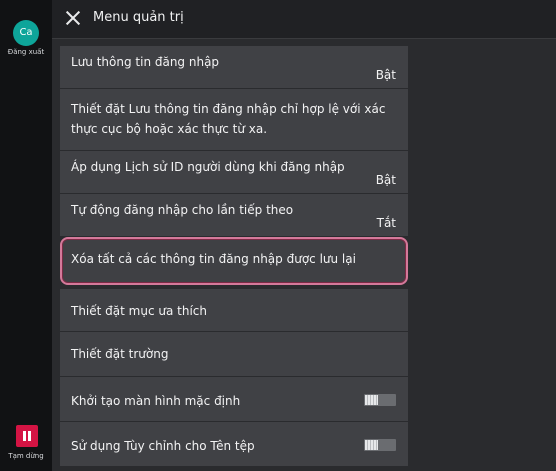 Image resolution: width=556 pixels, height=471 pixels. I want to click on pause-icon, so click(24, 436).